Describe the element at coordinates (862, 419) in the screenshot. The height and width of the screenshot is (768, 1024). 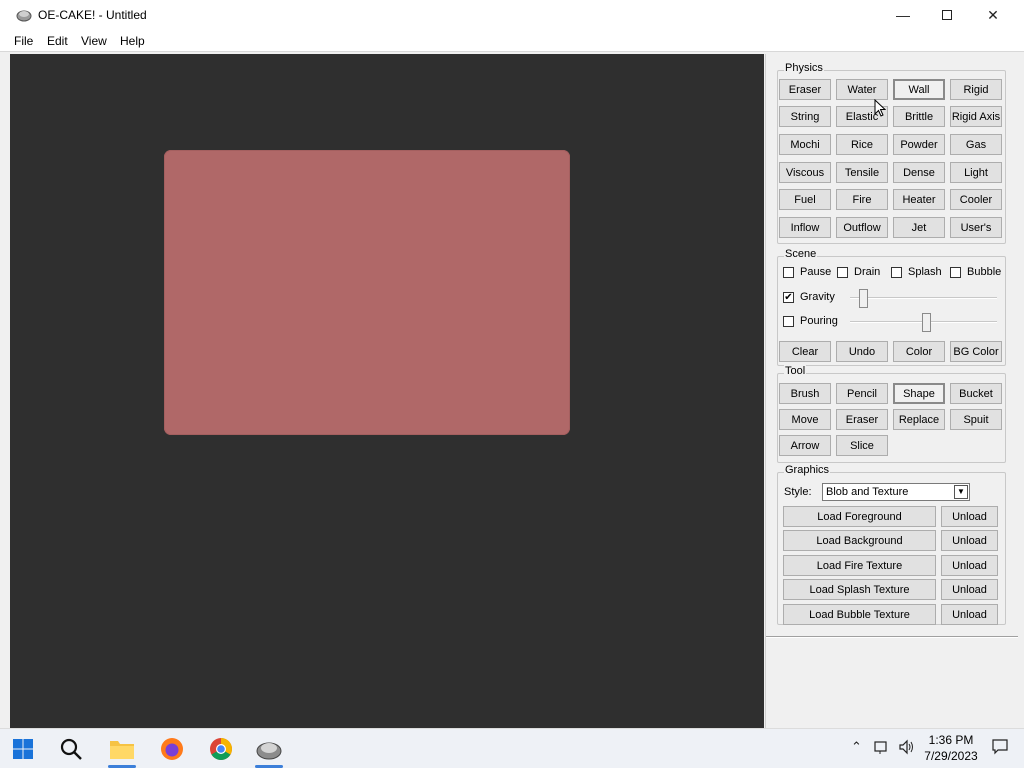
I see `tool-eraser-button: Eraser` at that location.